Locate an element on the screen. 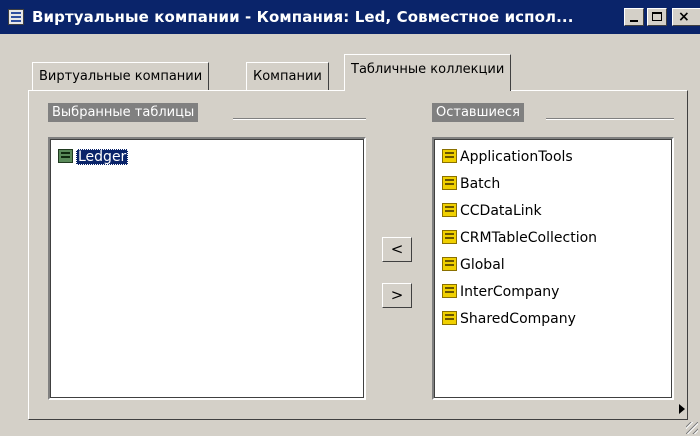 This screenshot has width=700, height=436. list-item-label: CCDataLink is located at coordinates (501, 211).